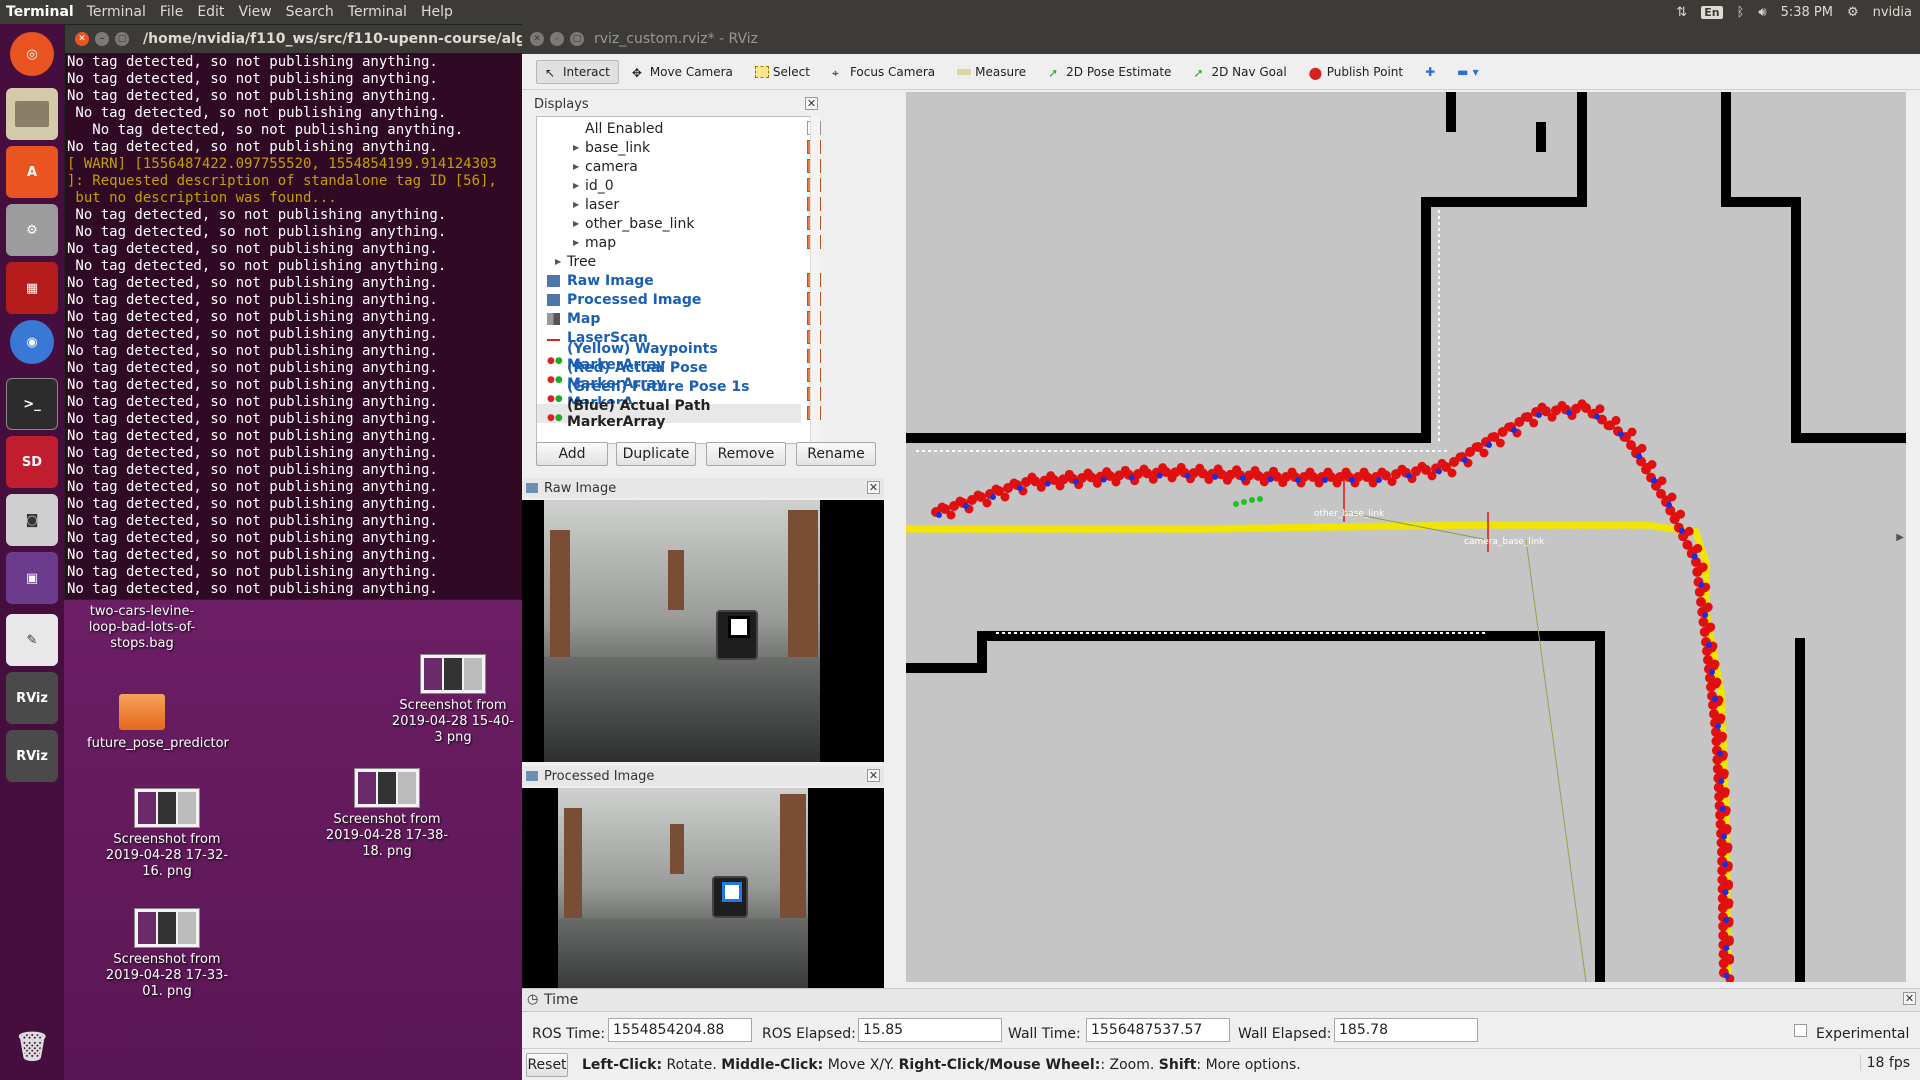 This screenshot has width=1920, height=1080. I want to click on reset-button: Reset, so click(547, 1065).